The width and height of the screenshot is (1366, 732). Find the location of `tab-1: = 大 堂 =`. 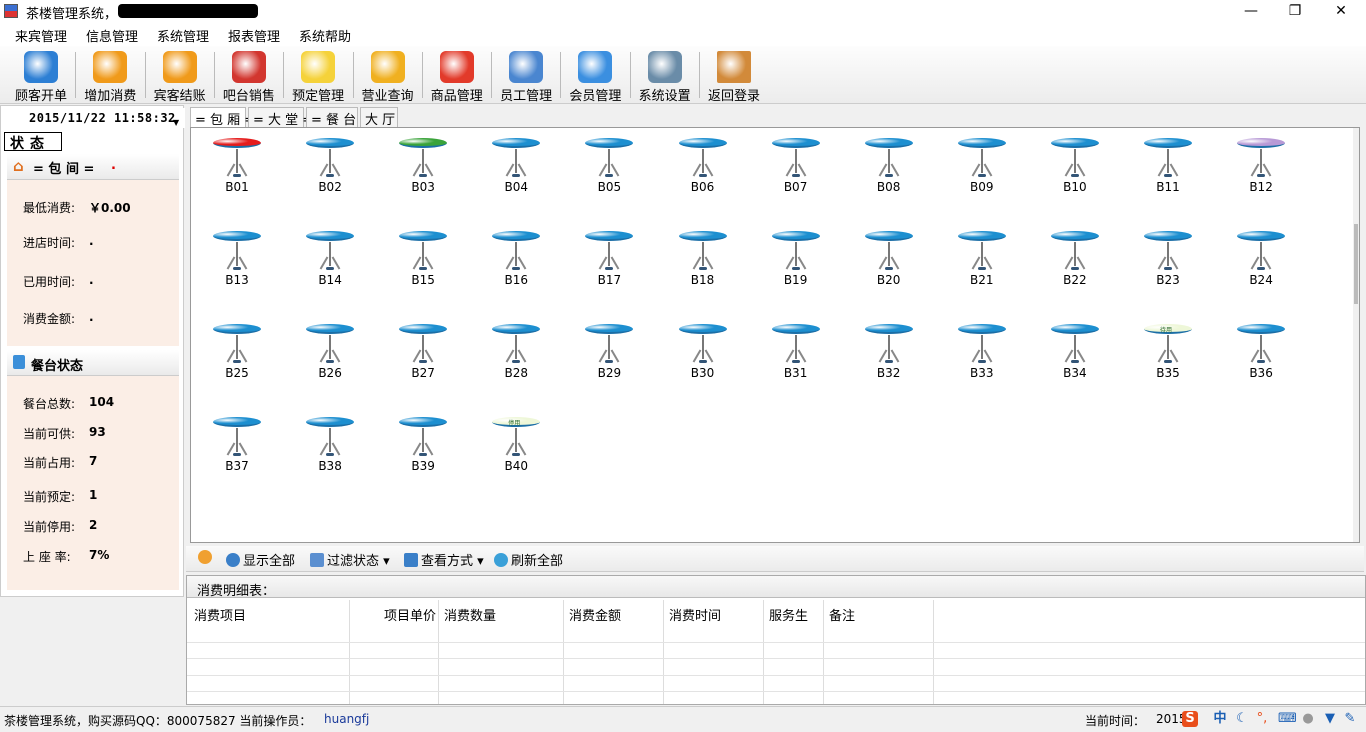

tab-1: = 大 堂 = is located at coordinates (280, 117).